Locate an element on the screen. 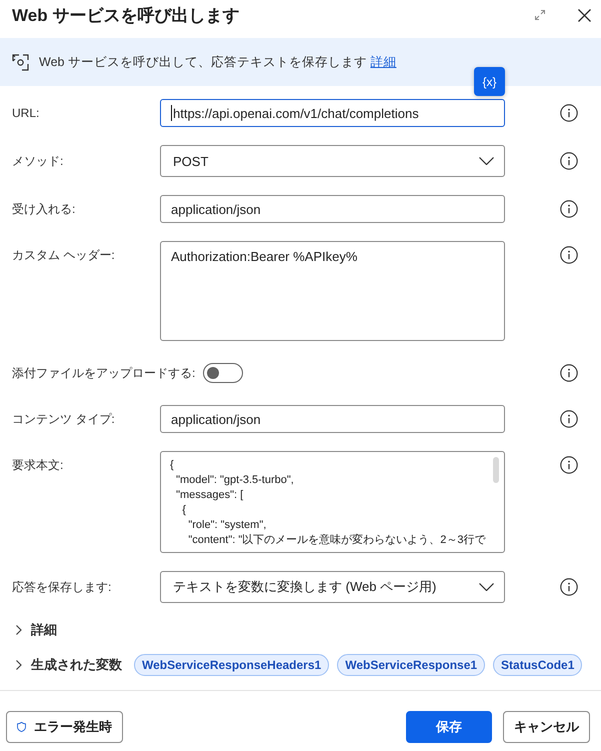 The height and width of the screenshot is (751, 601). dropdown-field: POST is located at coordinates (332, 161).